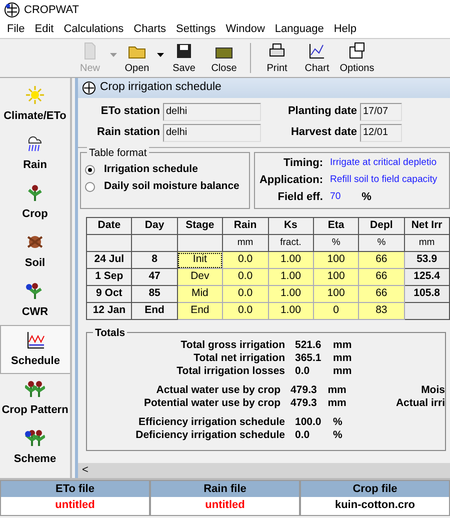  I want to click on total-value: 521.6, so click(308, 345).